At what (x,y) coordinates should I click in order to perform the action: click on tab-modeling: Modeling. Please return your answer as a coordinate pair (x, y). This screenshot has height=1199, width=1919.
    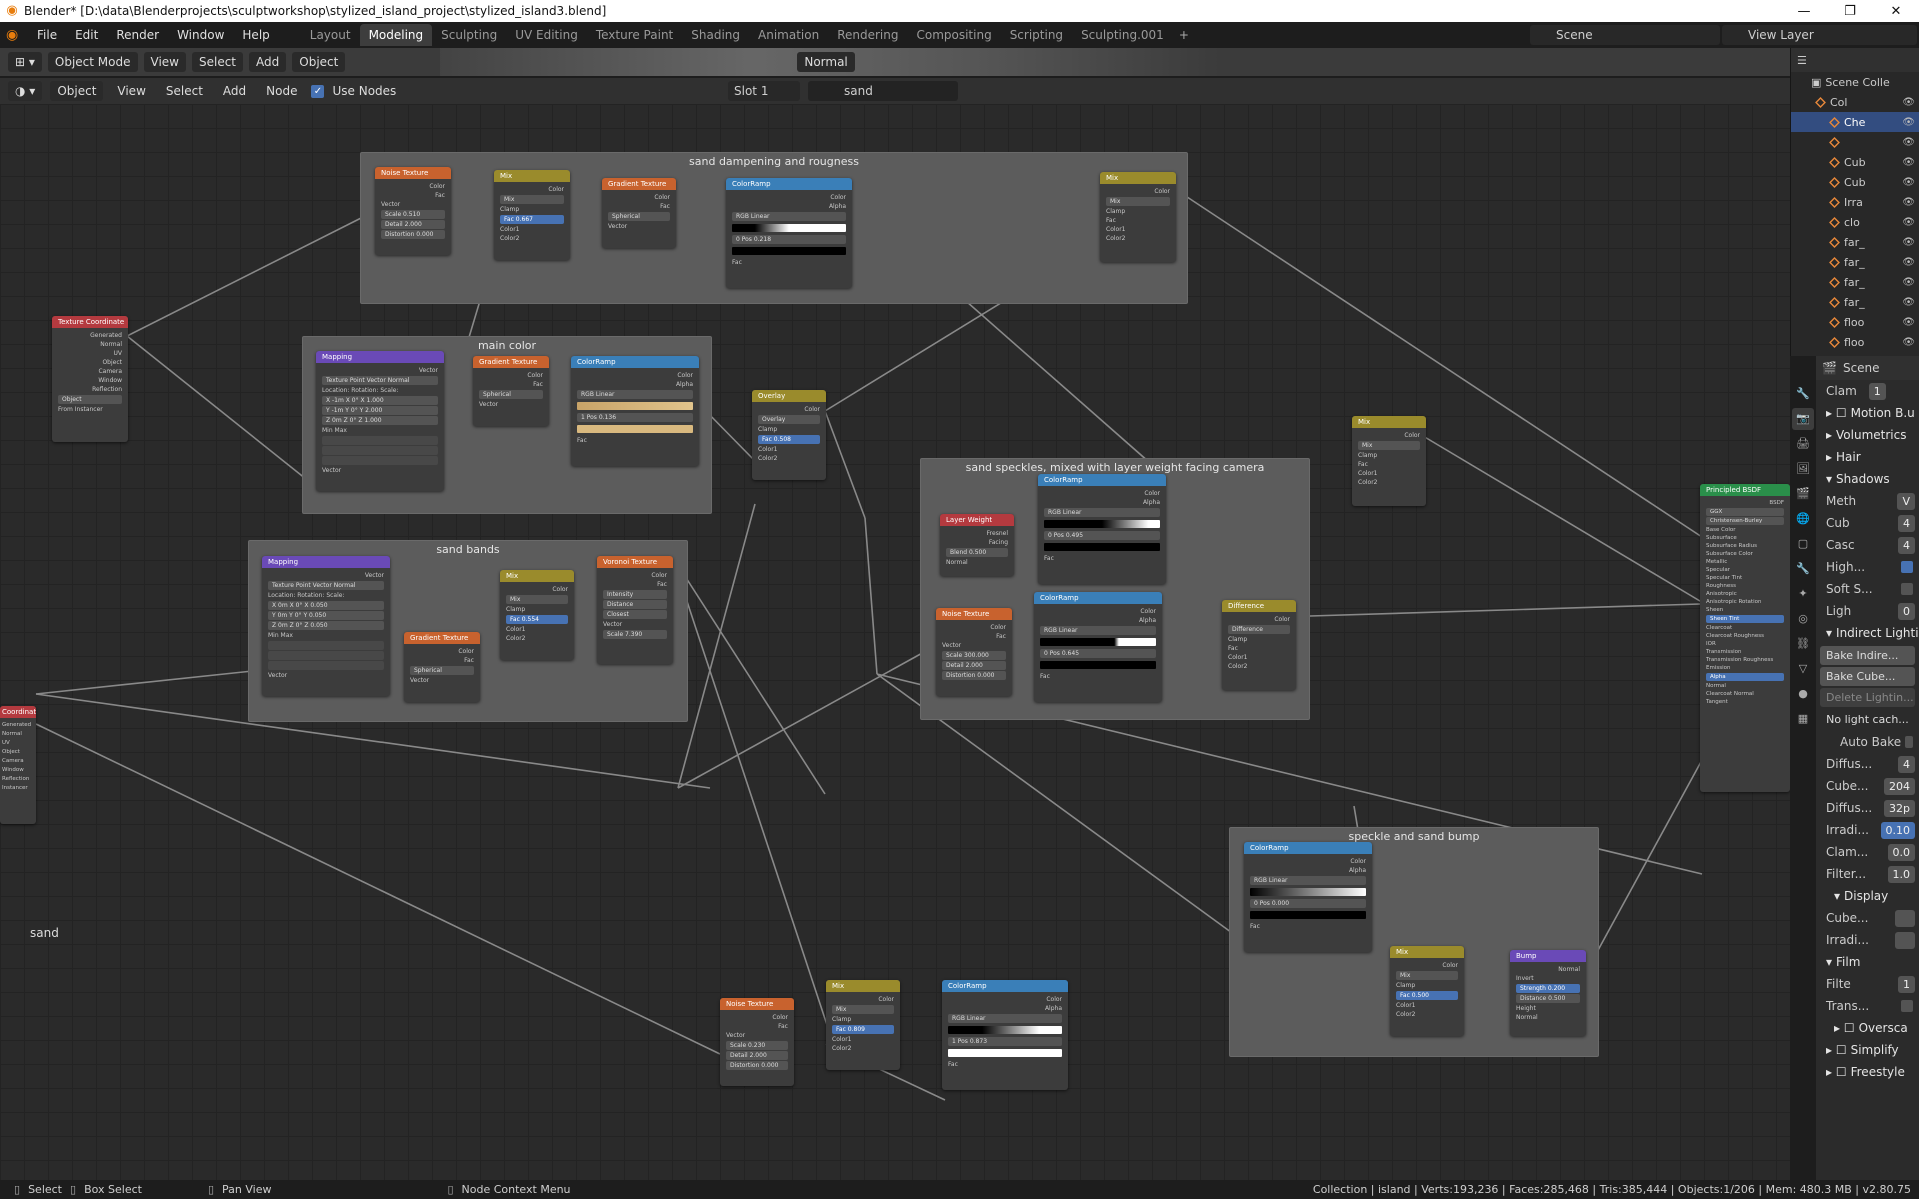
    Looking at the image, I should click on (396, 35).